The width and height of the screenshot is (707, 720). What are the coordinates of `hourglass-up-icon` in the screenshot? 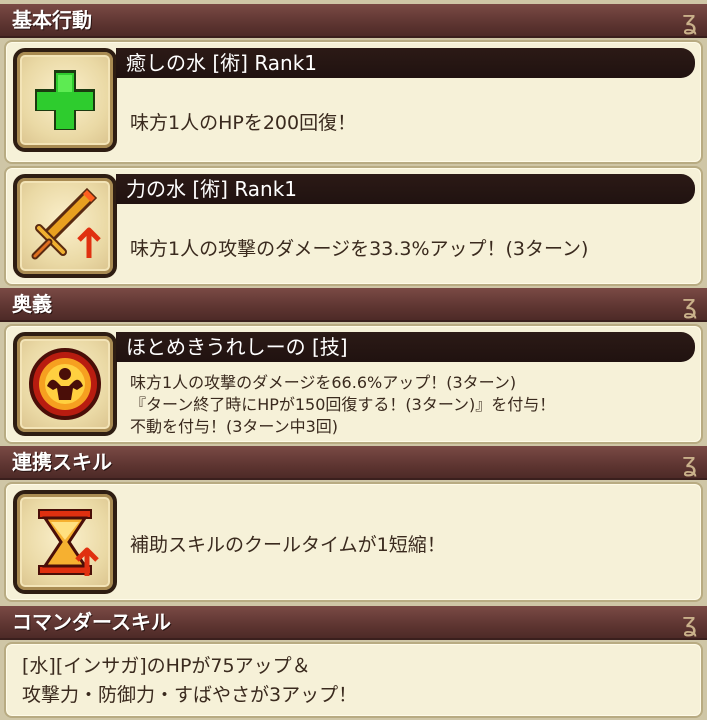 It's located at (65, 542).